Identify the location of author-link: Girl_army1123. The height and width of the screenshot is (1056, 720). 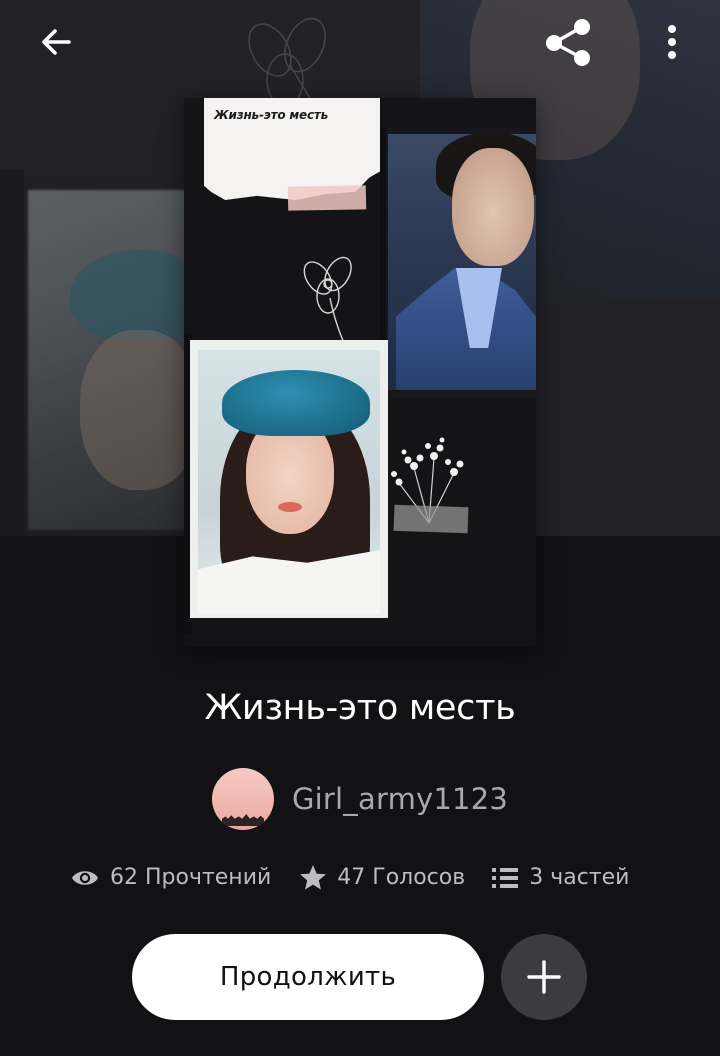
(360, 799).